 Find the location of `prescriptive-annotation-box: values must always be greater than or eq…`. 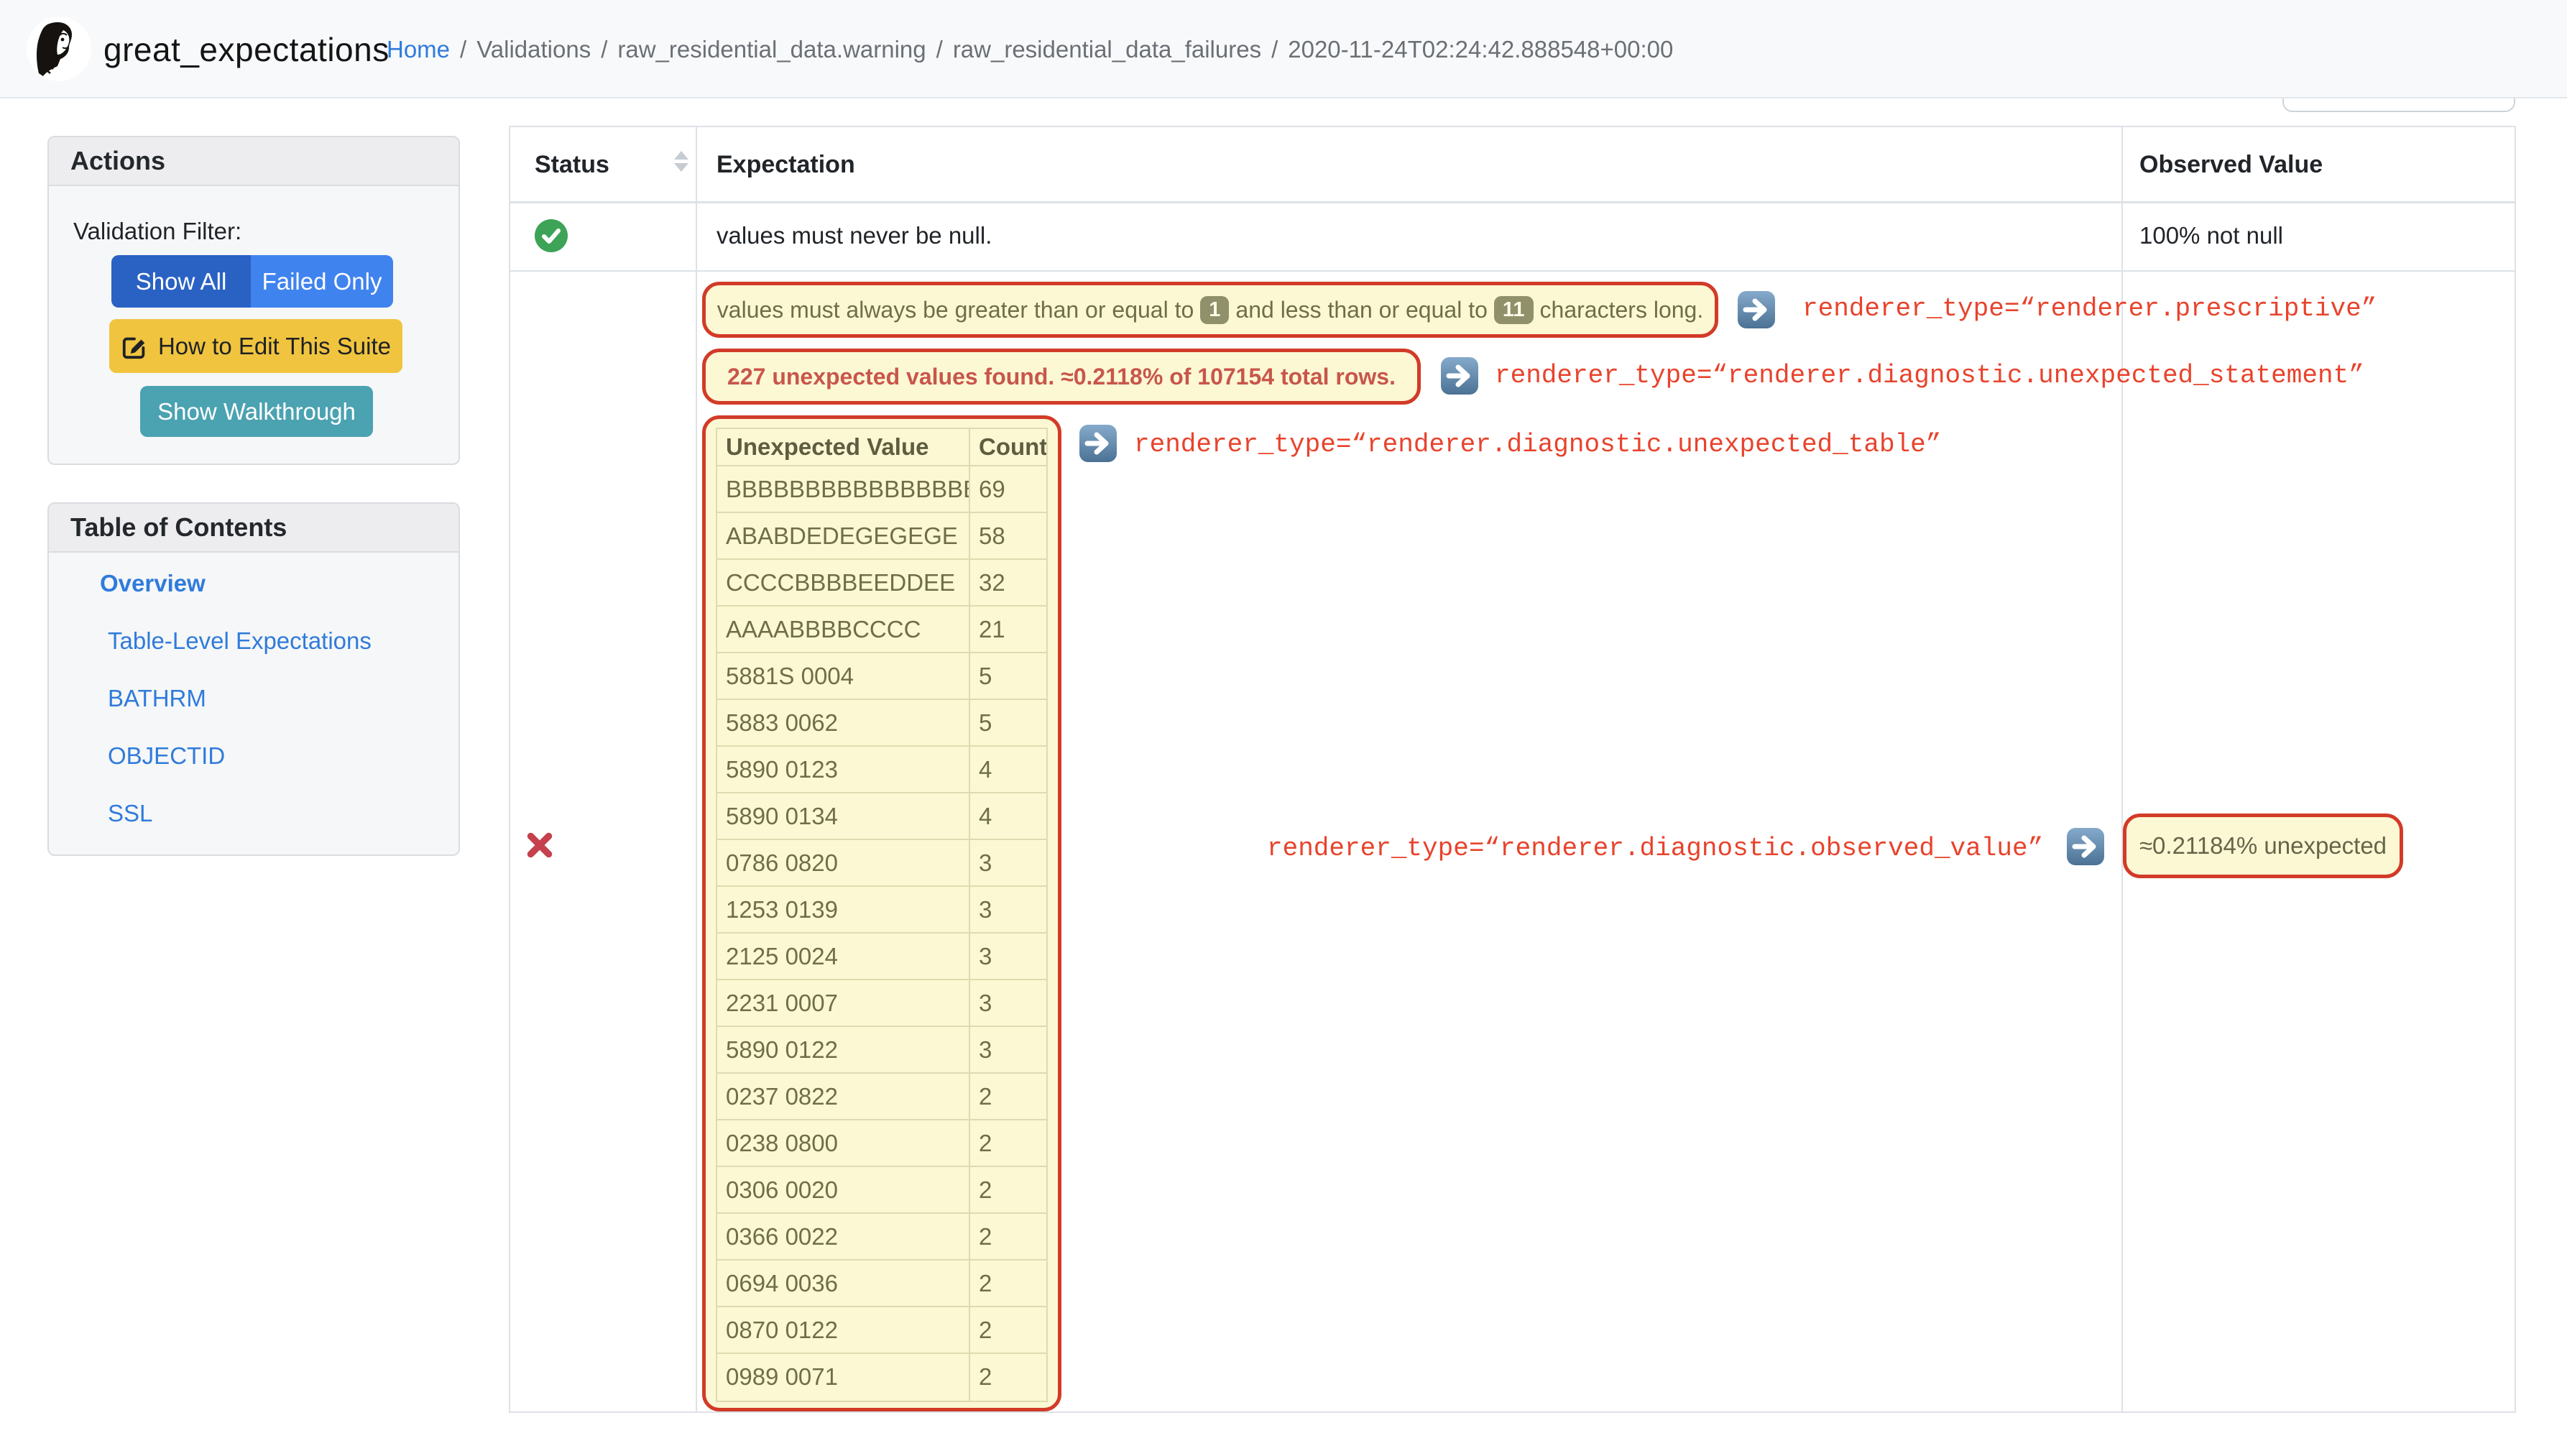

prescriptive-annotation-box: values must always be greater than or eq… is located at coordinates (1210, 310).